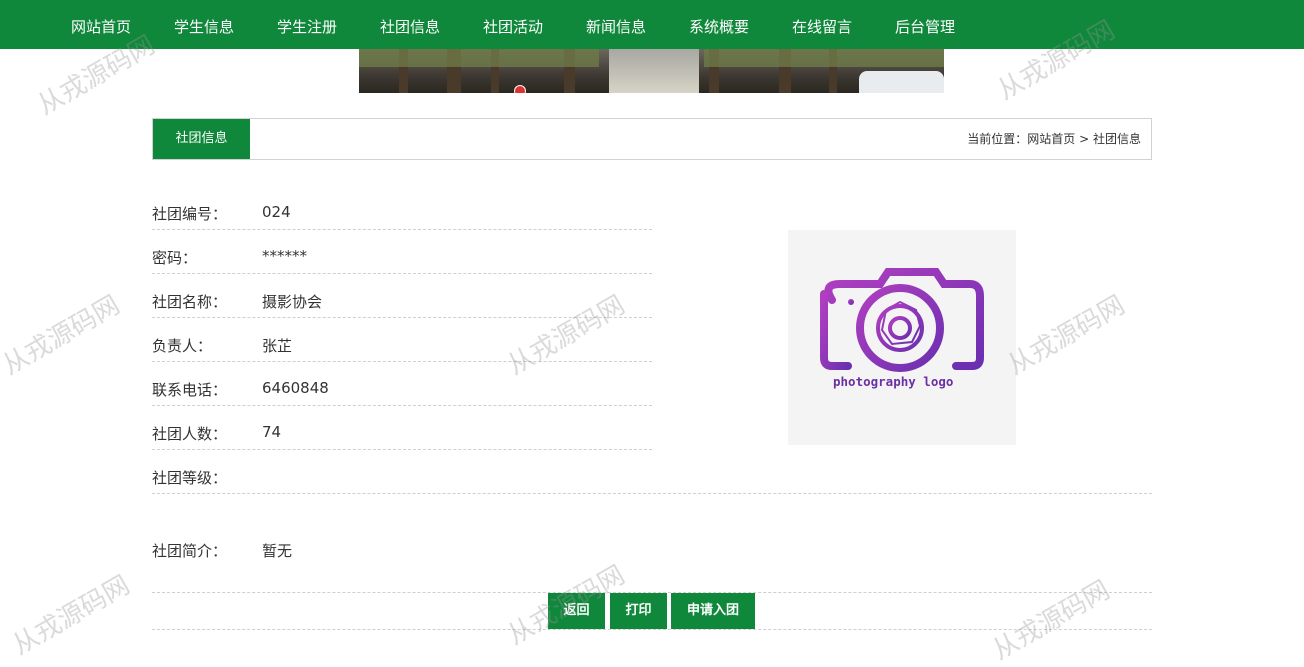 This screenshot has height=667, width=1304. I want to click on nav-student-info: 学生信息, so click(204, 24).